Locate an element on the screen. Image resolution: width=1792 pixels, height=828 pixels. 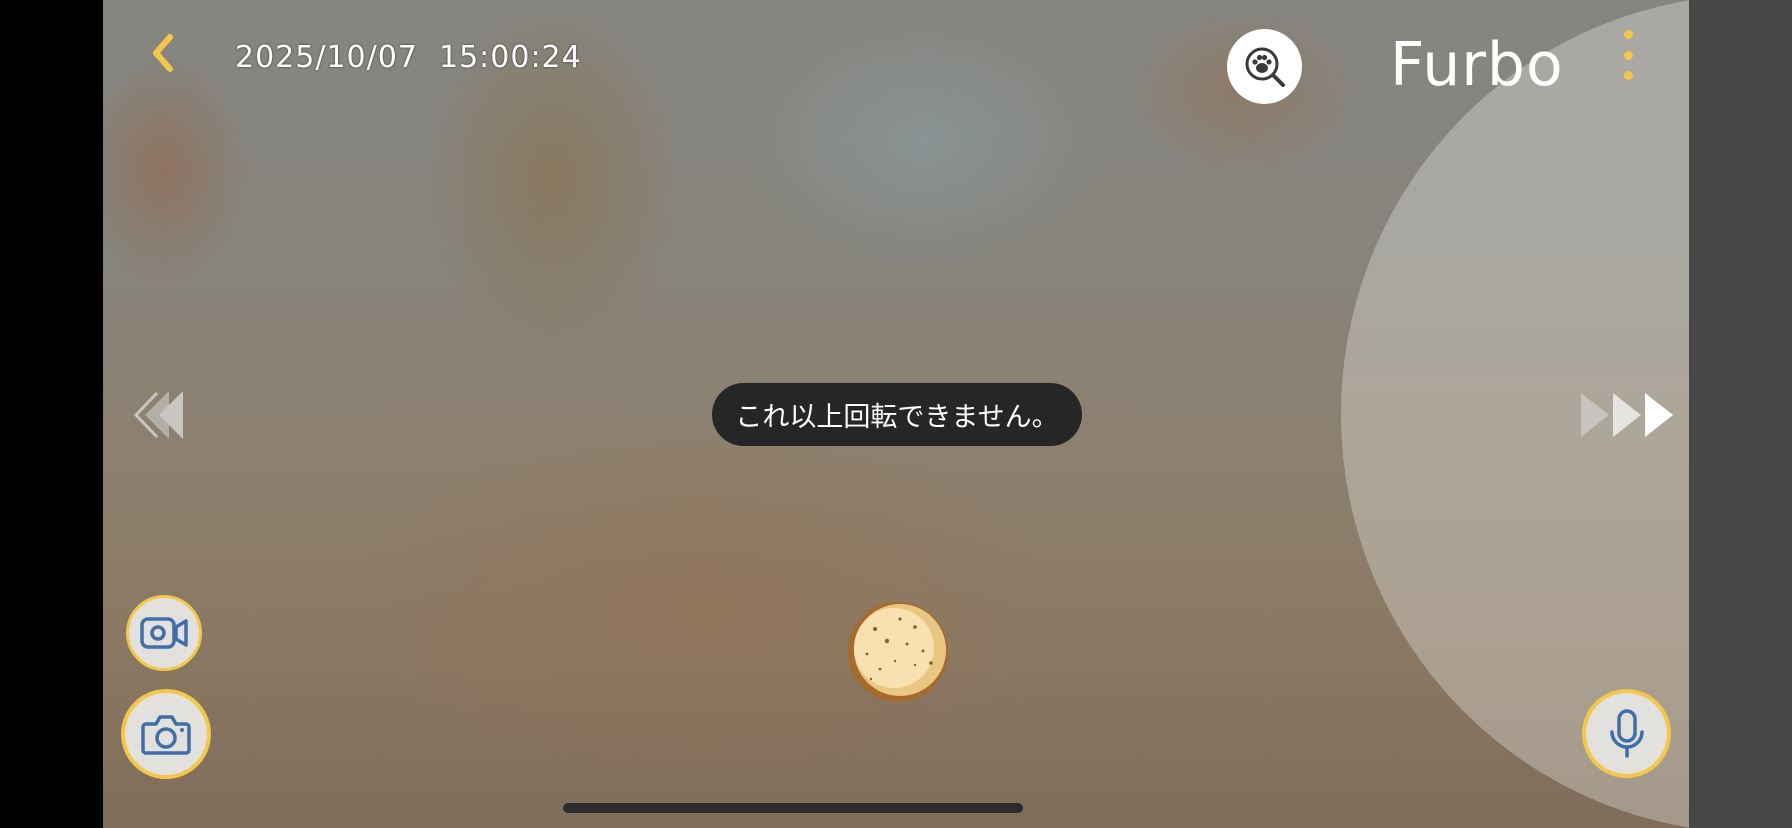
treat-toss-button is located at coordinates (898, 652).